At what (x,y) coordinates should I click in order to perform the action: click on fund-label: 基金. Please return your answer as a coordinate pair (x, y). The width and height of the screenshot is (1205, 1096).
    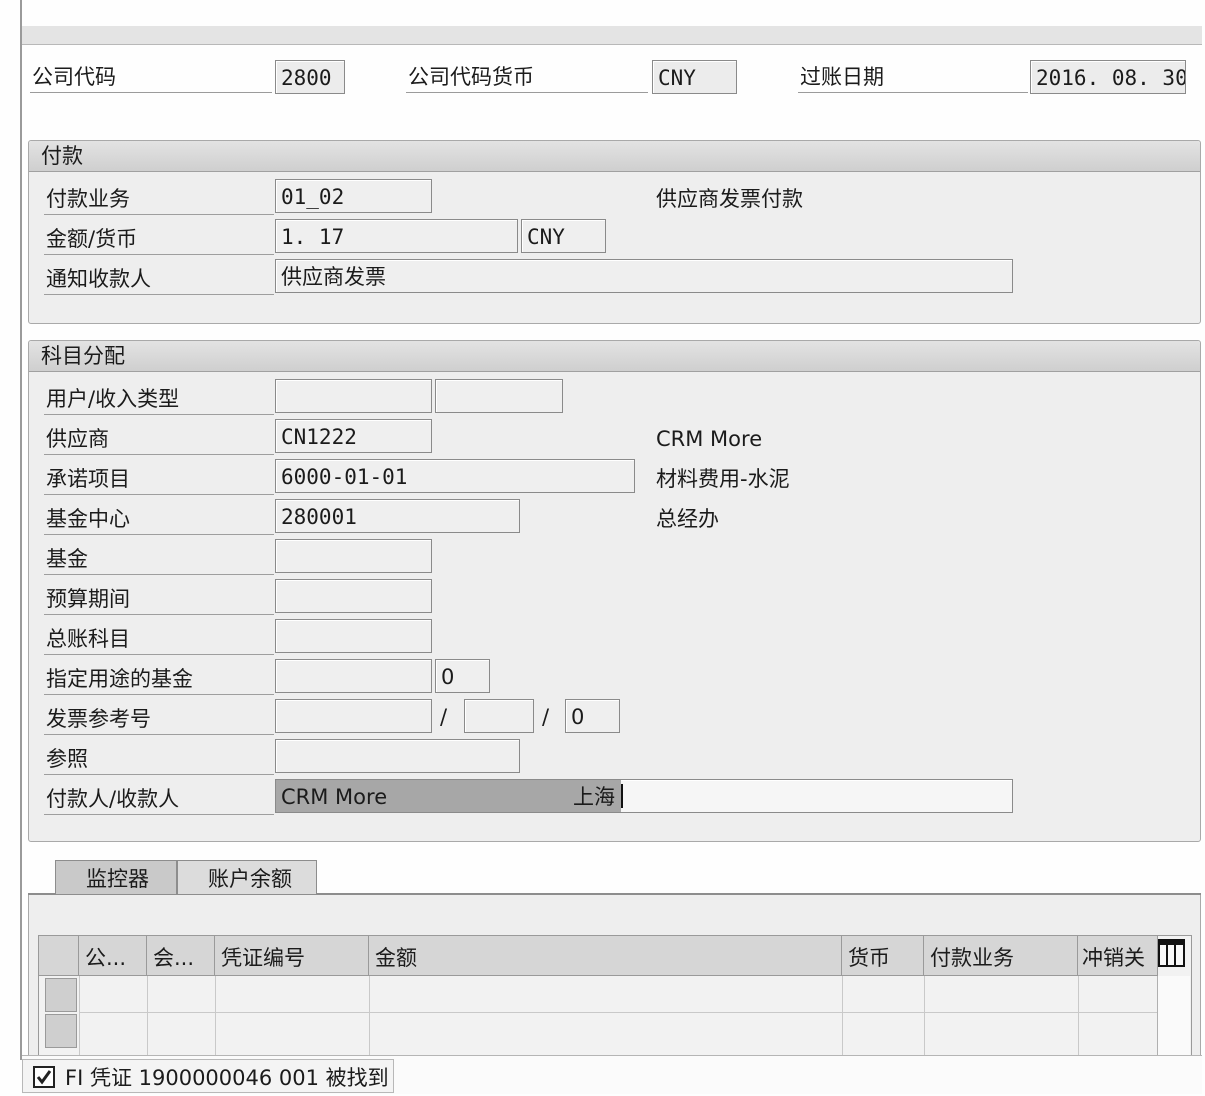
    Looking at the image, I should click on (159, 559).